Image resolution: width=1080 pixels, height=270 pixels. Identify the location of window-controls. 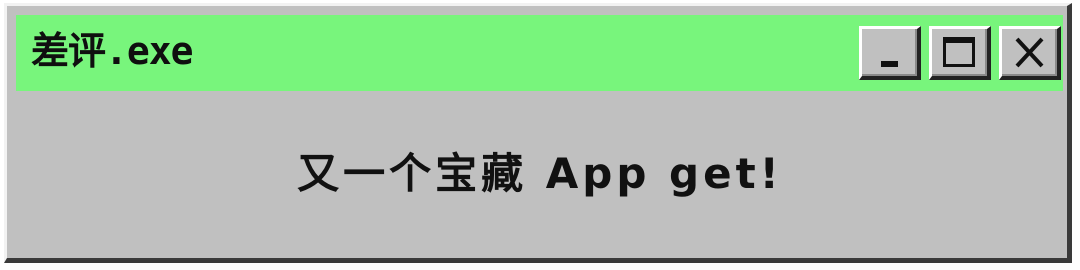
(960, 53).